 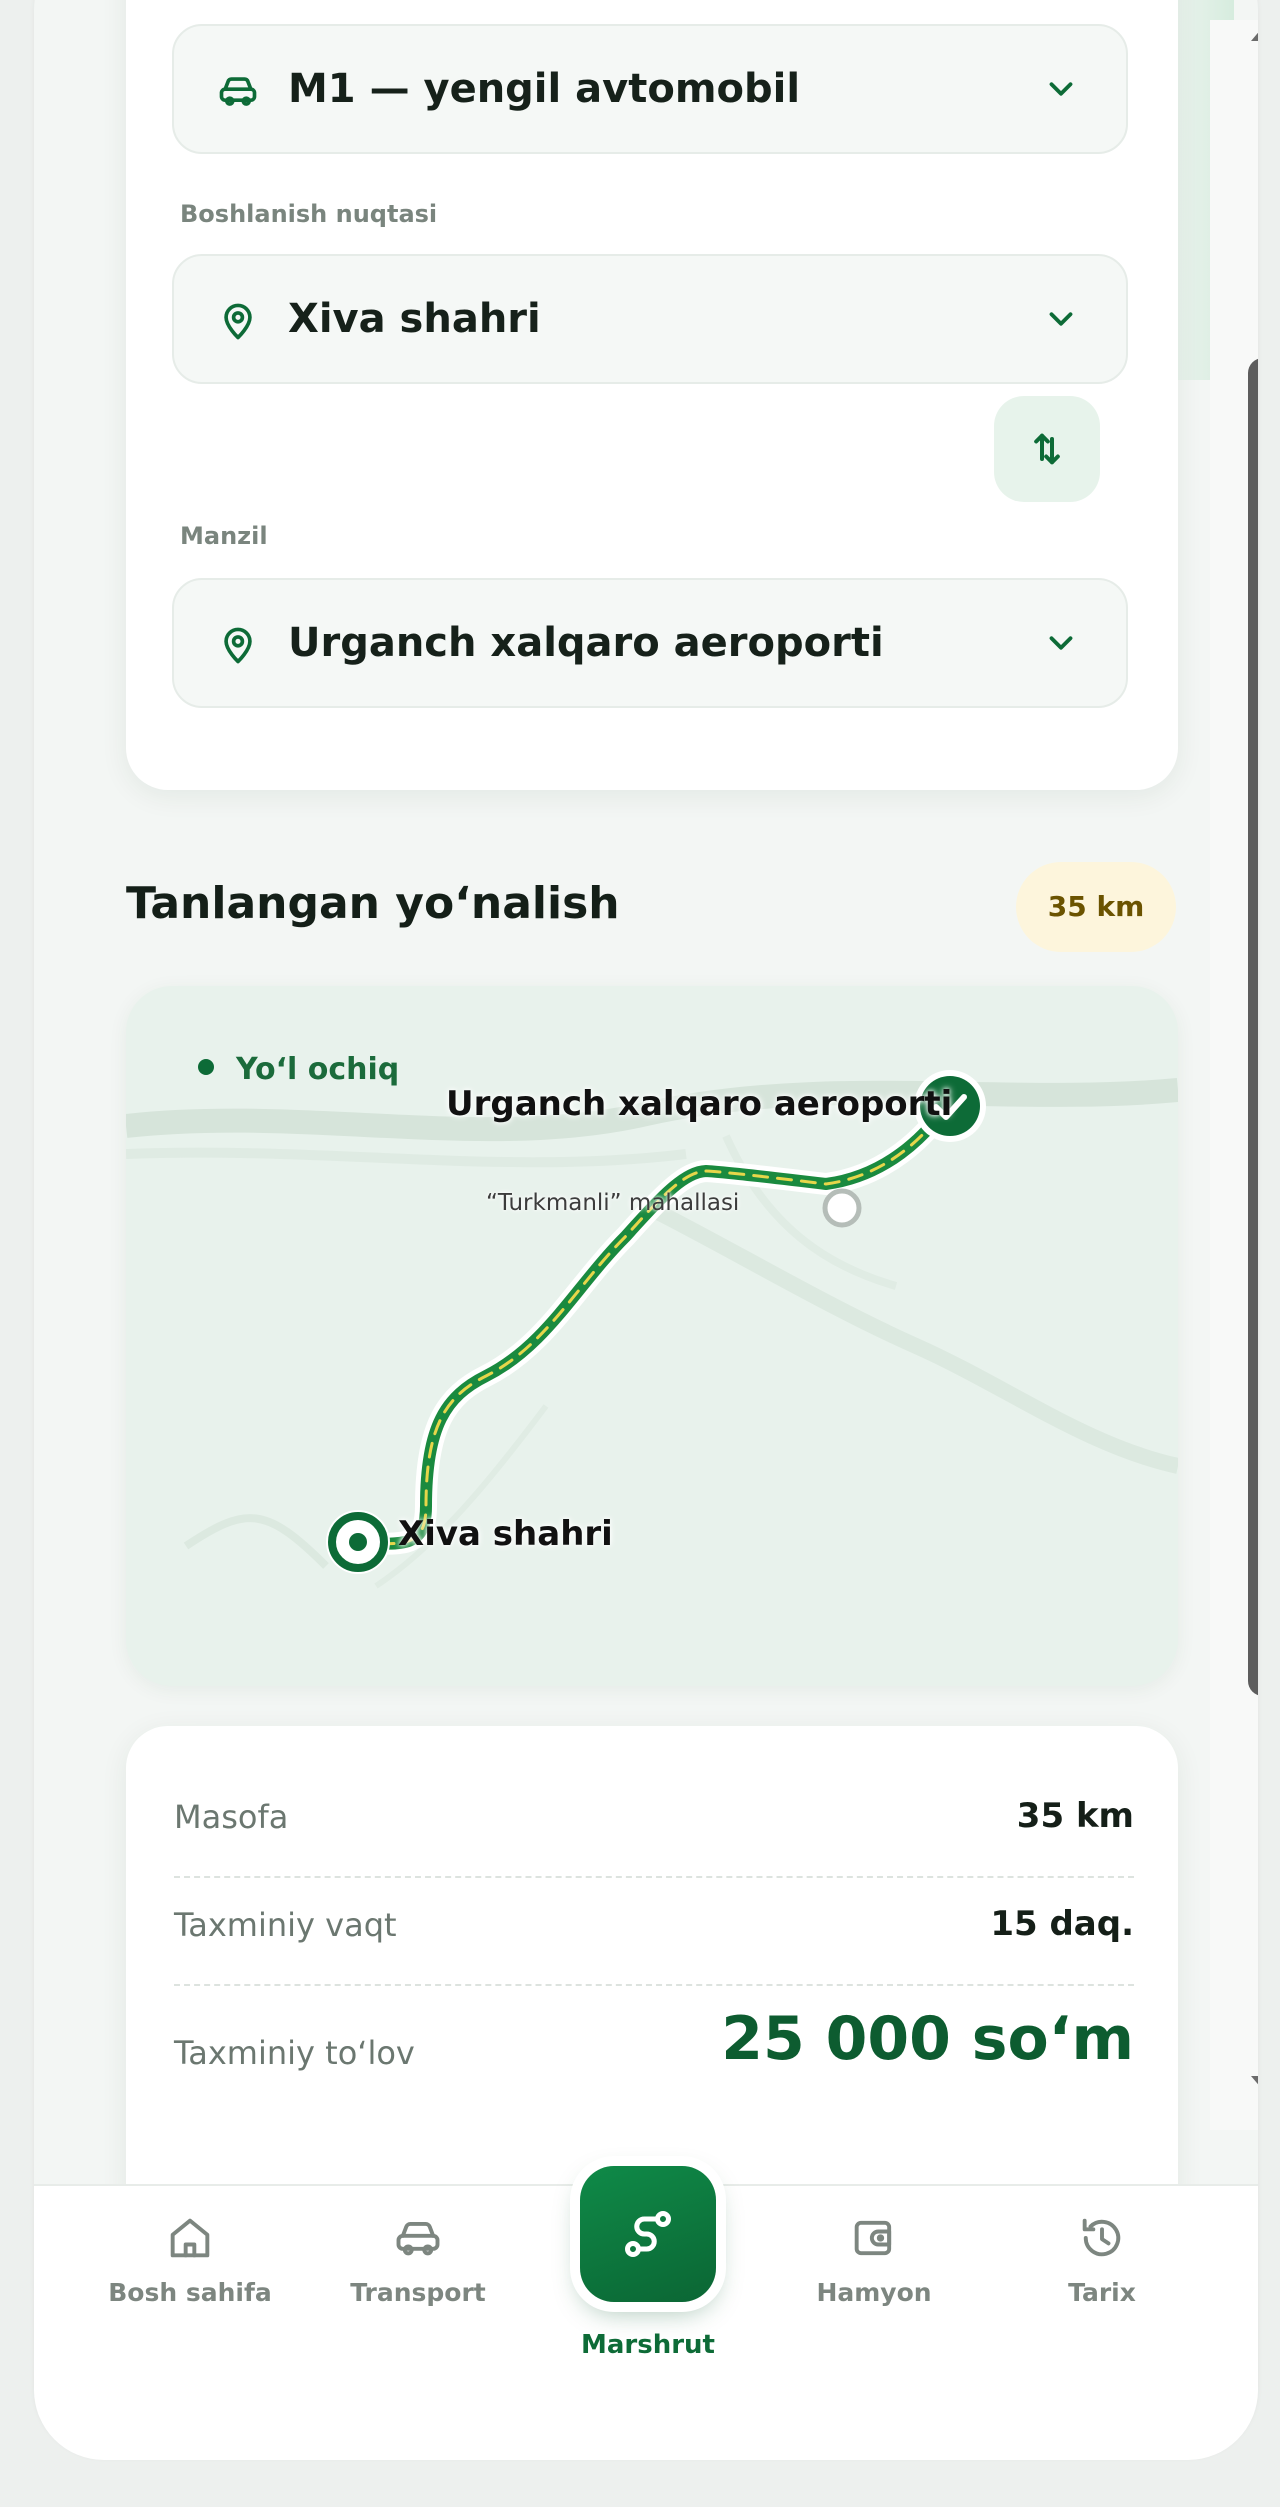 What do you see at coordinates (418, 2259) in the screenshot?
I see `nav-transport: Transport` at bounding box center [418, 2259].